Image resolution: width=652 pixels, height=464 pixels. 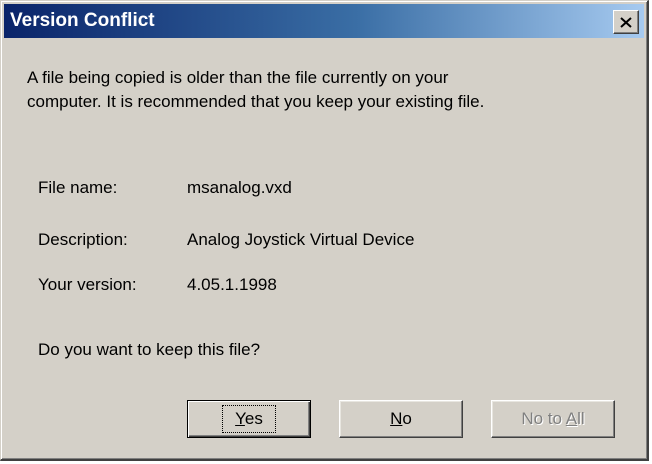 I want to click on close-icon, so click(x=626, y=22).